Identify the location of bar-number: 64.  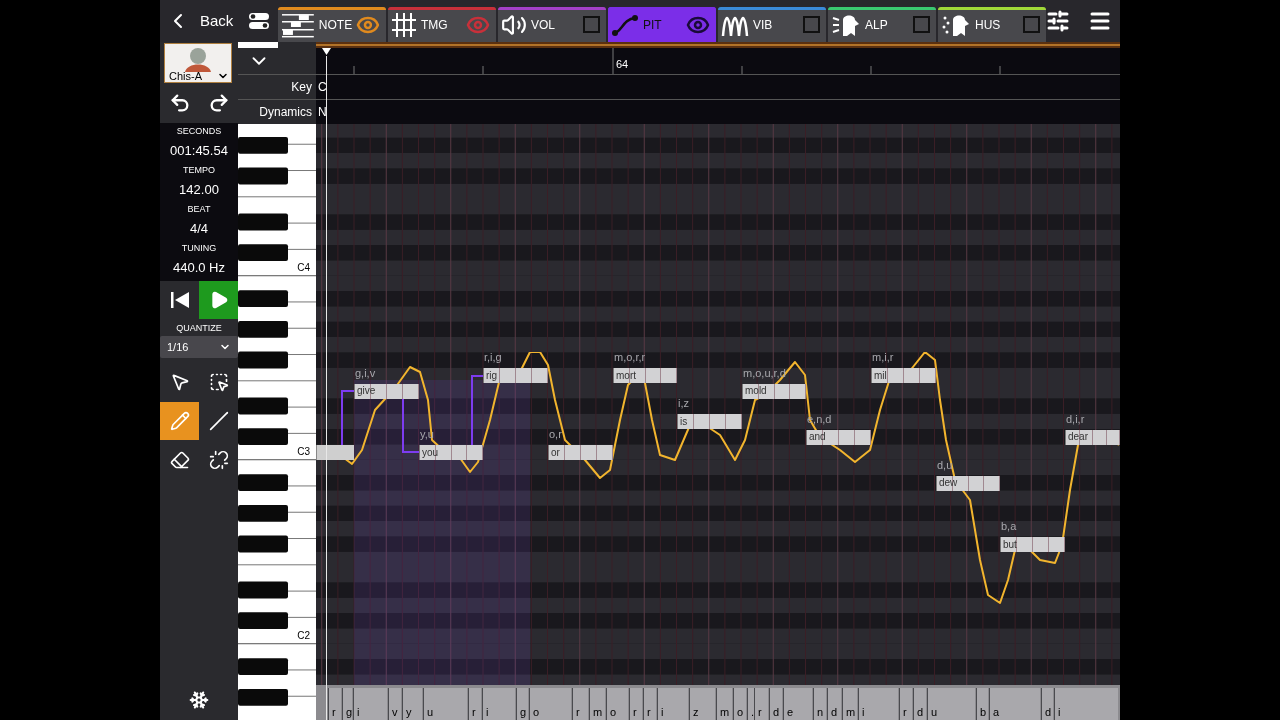
(622, 64).